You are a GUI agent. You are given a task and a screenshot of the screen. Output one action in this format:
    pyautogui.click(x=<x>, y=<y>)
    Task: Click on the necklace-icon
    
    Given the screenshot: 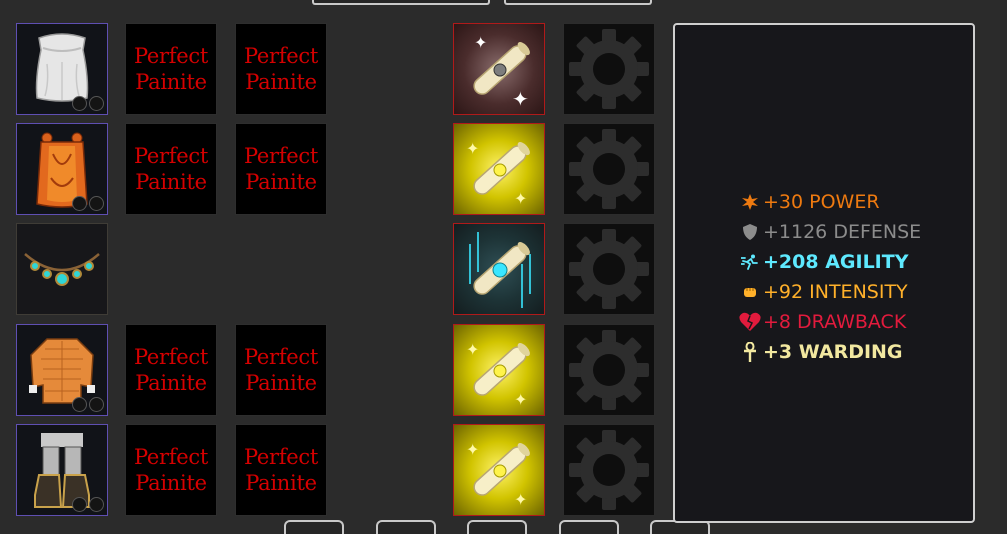 What is the action you would take?
    pyautogui.click(x=62, y=269)
    